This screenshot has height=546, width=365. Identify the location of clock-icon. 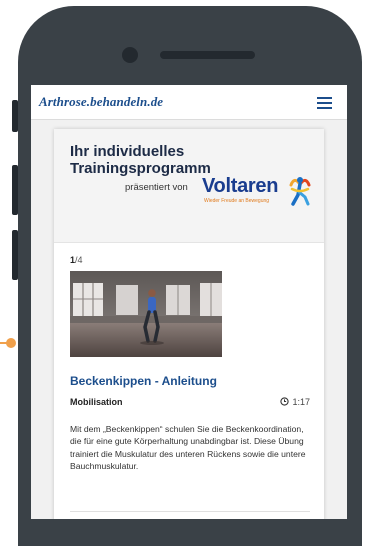
(285, 401).